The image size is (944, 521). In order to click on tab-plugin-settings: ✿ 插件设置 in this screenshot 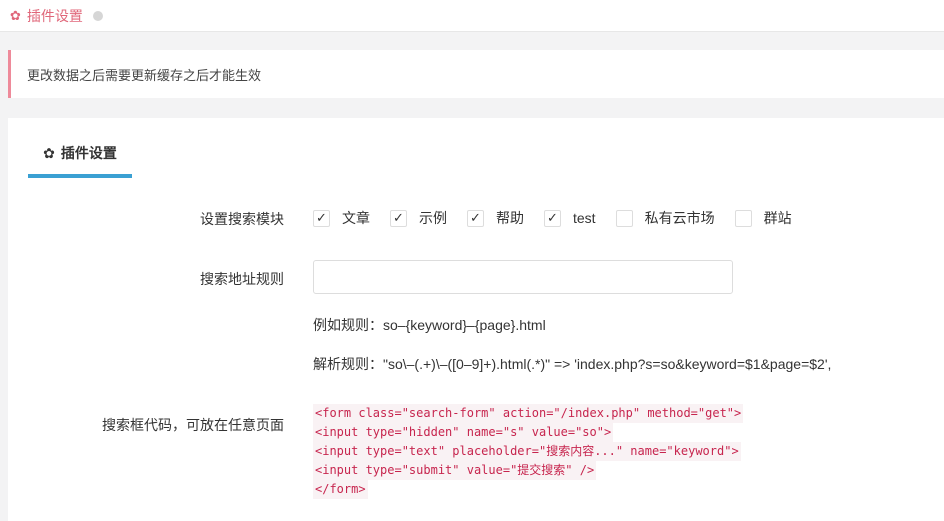, I will do `click(80, 155)`.